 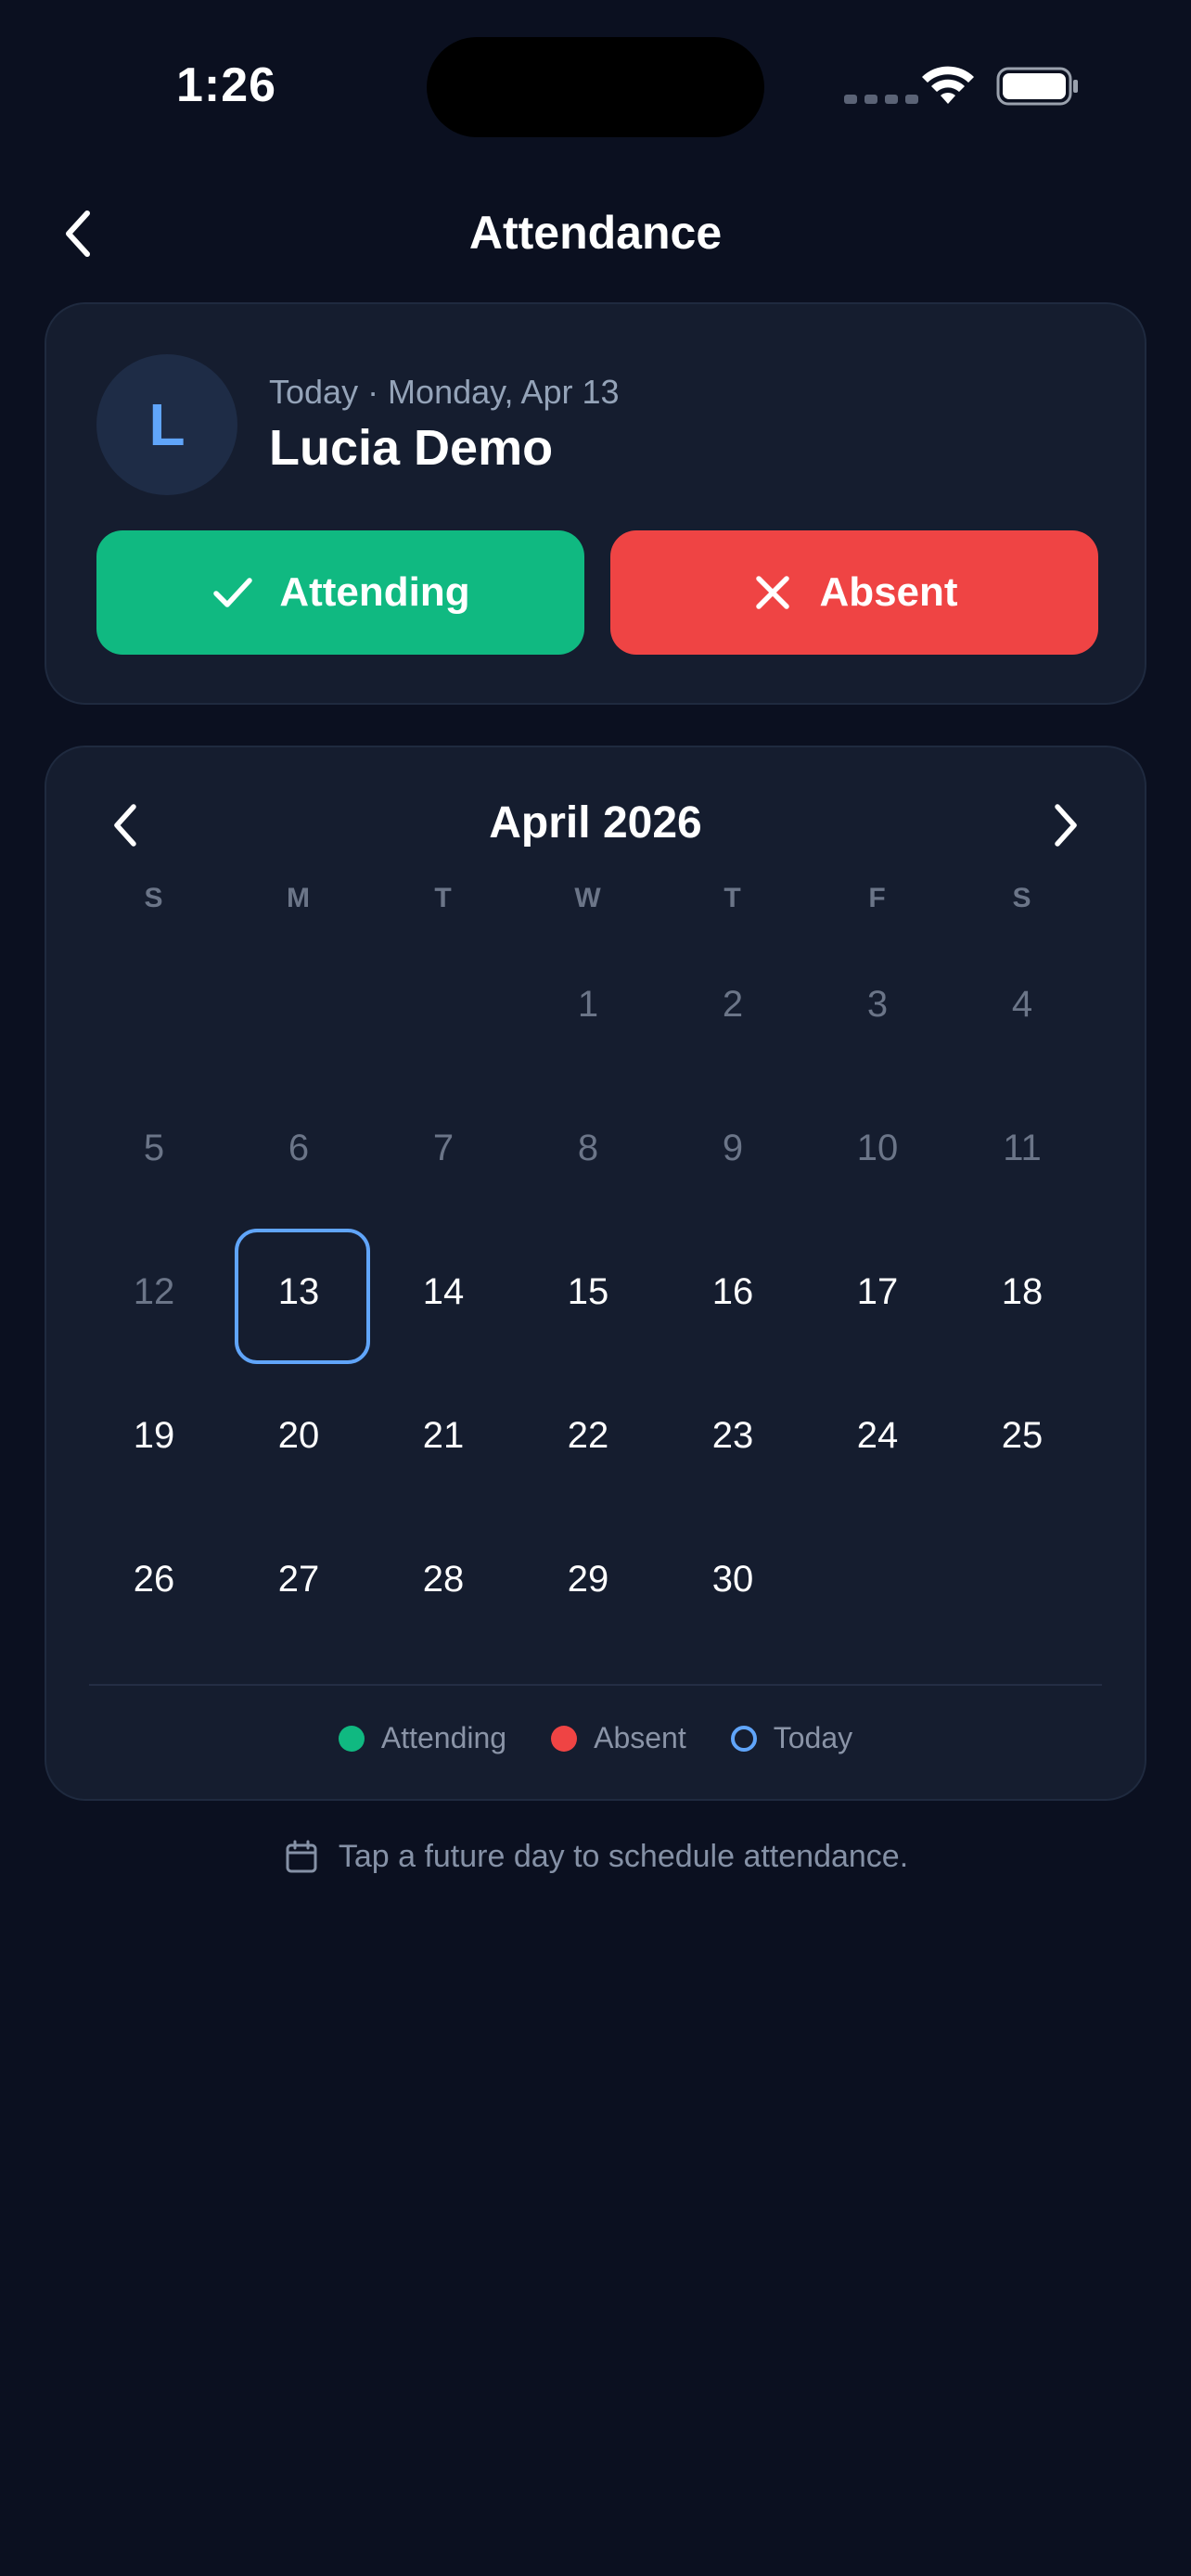 I want to click on calendar-day: 10, so click(x=877, y=1149).